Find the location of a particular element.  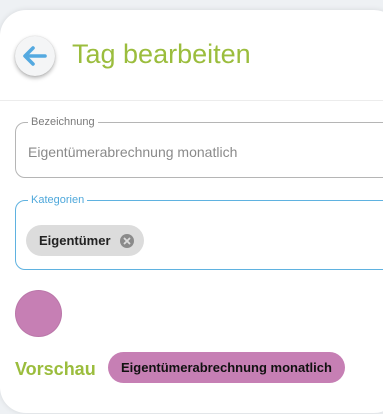

preview-label: Vorschau is located at coordinates (55, 369).